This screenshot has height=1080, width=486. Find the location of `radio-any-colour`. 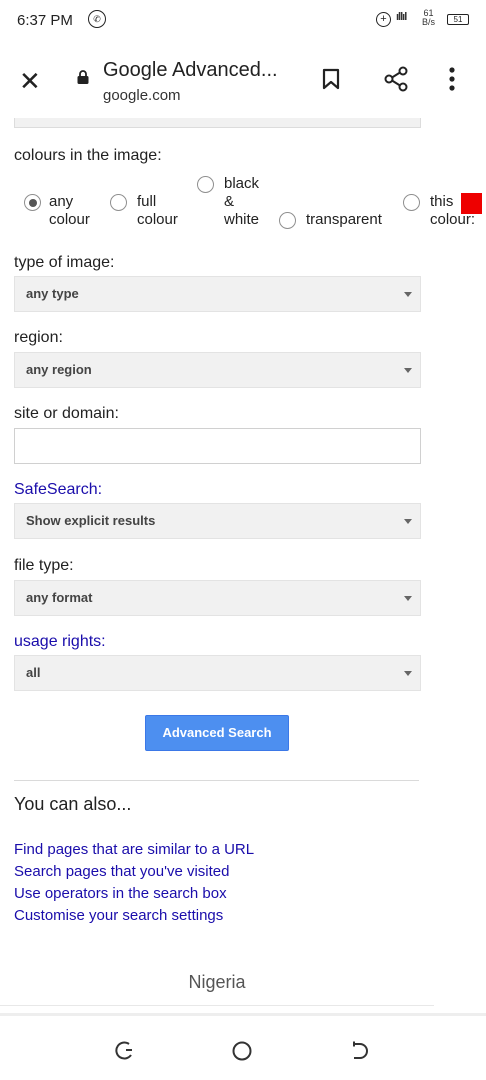

radio-any-colour is located at coordinates (32, 202).